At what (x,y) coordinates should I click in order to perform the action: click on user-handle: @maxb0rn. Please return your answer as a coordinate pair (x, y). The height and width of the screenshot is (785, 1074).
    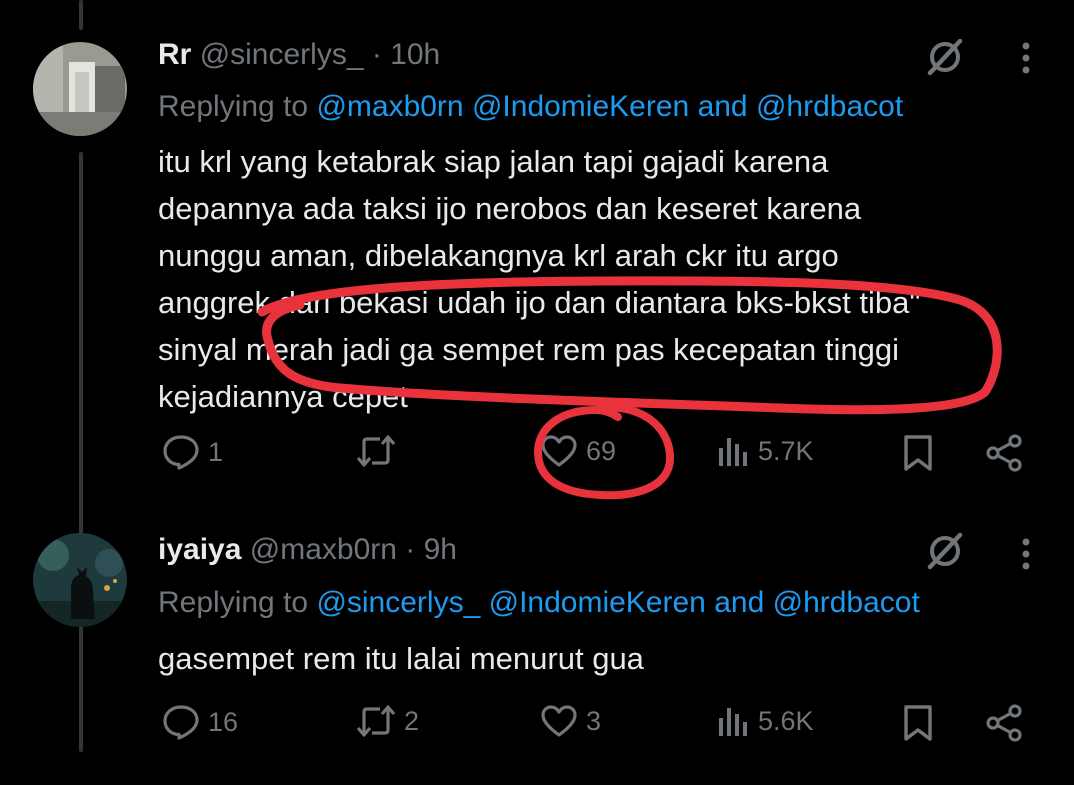
    Looking at the image, I should click on (323, 549).